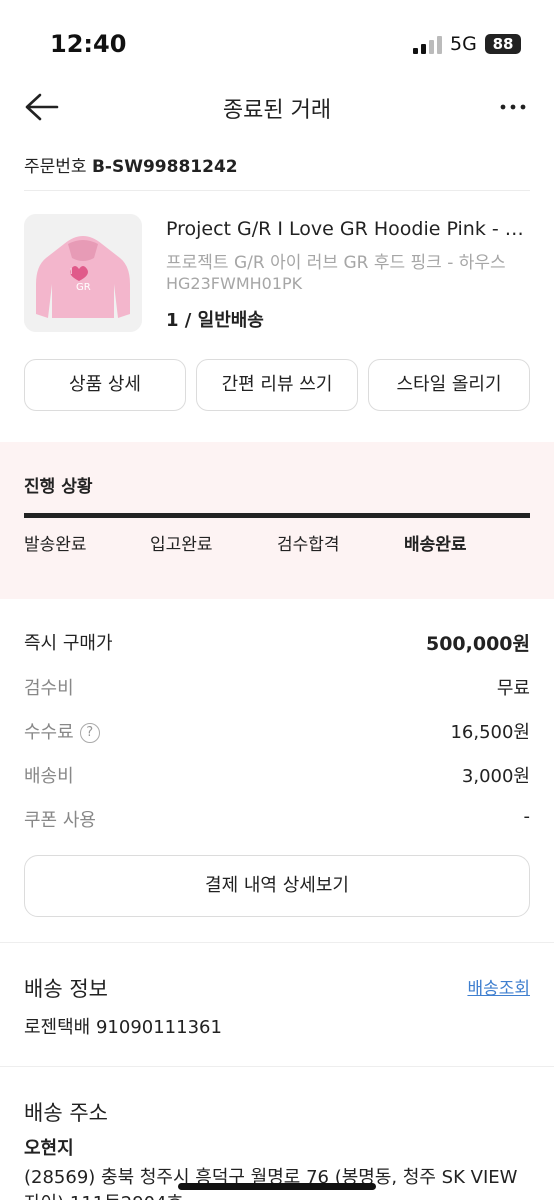  Describe the element at coordinates (513, 688) in the screenshot. I see `inspection-fee-value: 무료` at that location.